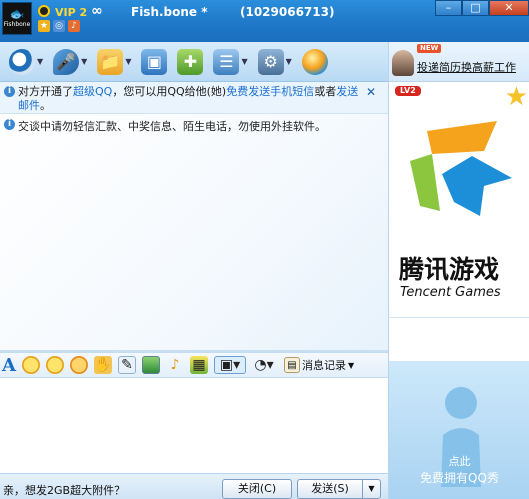 The width and height of the screenshot is (529, 499). What do you see at coordinates (169, 12) in the screenshot?
I see `contact-name: Fish.bone *` at bounding box center [169, 12].